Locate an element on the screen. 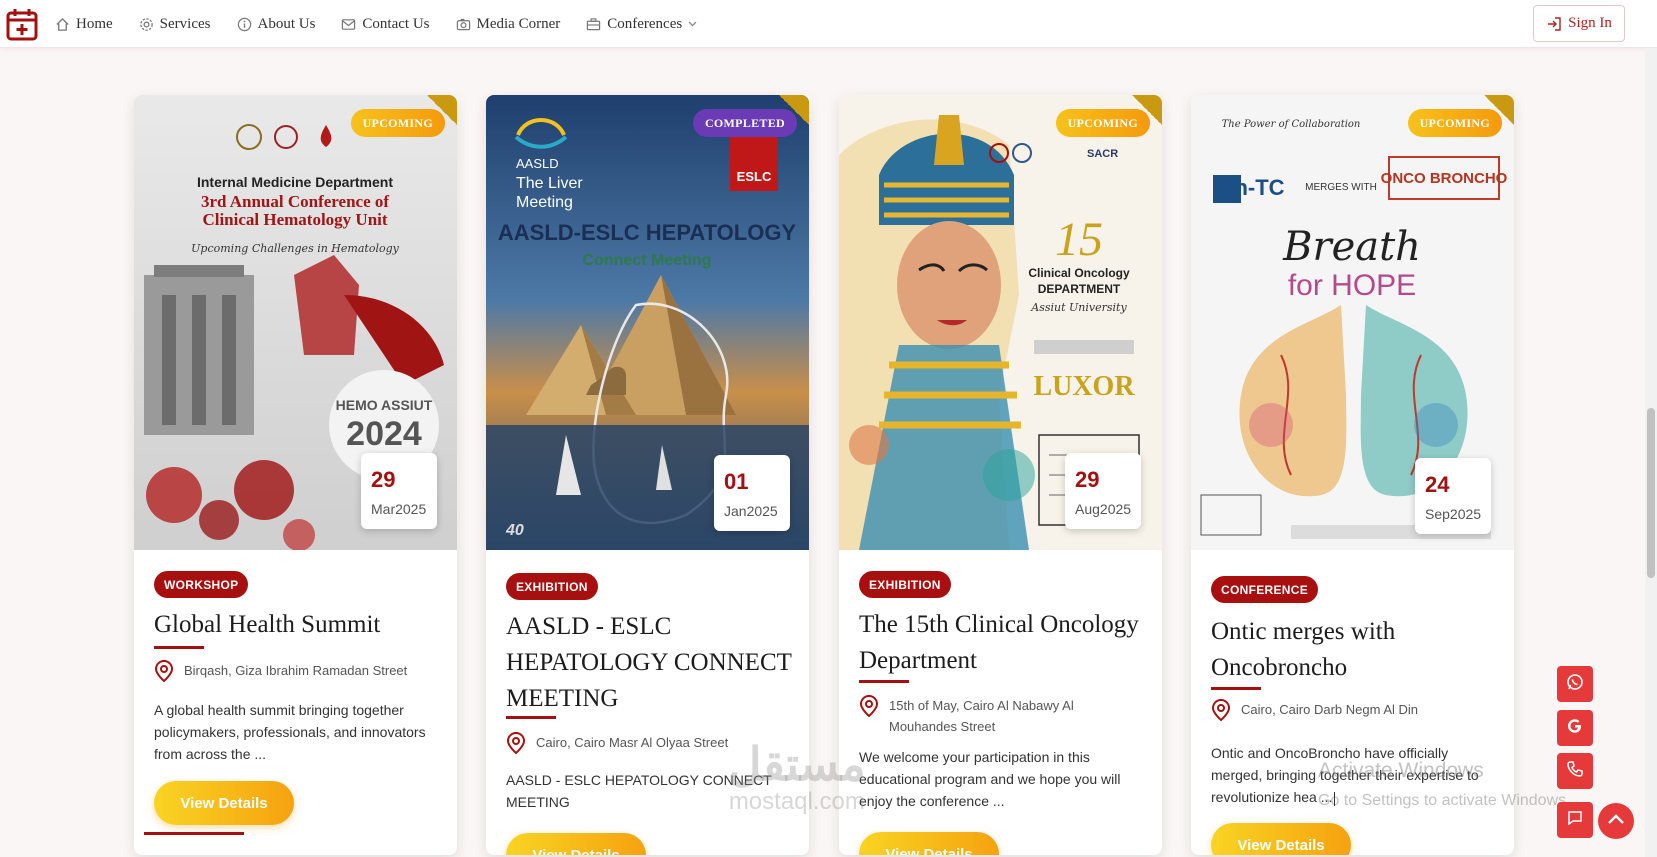  scroll-to-top-button is located at coordinates (1616, 821).